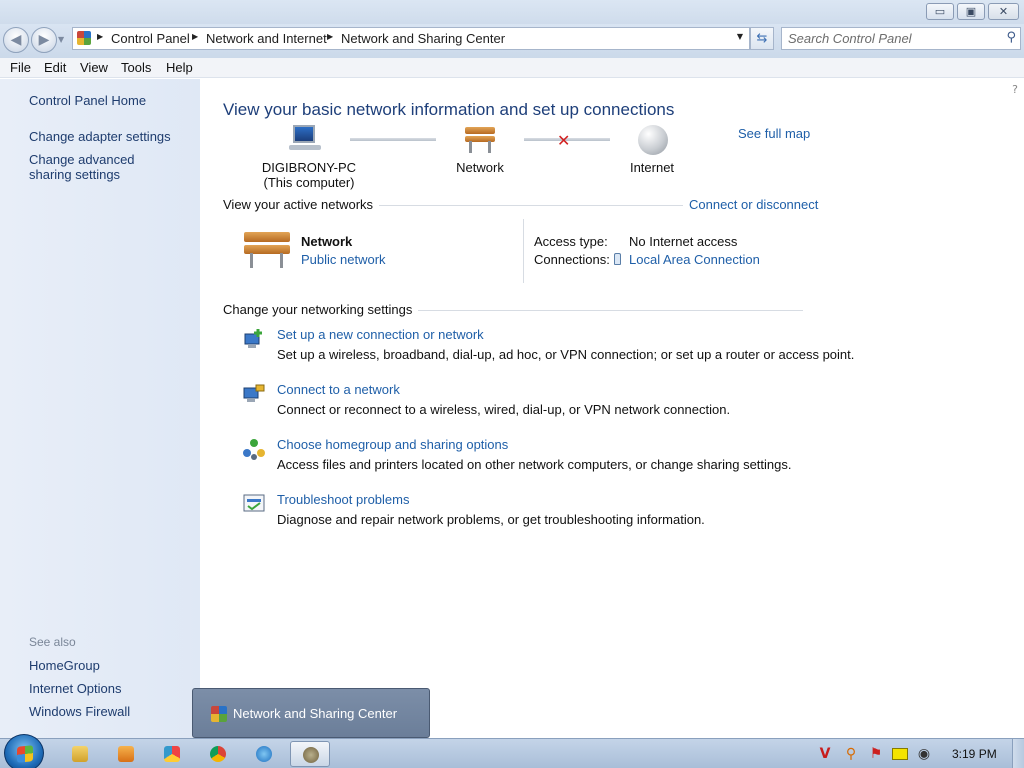  Describe the element at coordinates (523, 251) in the screenshot. I see `divider` at that location.